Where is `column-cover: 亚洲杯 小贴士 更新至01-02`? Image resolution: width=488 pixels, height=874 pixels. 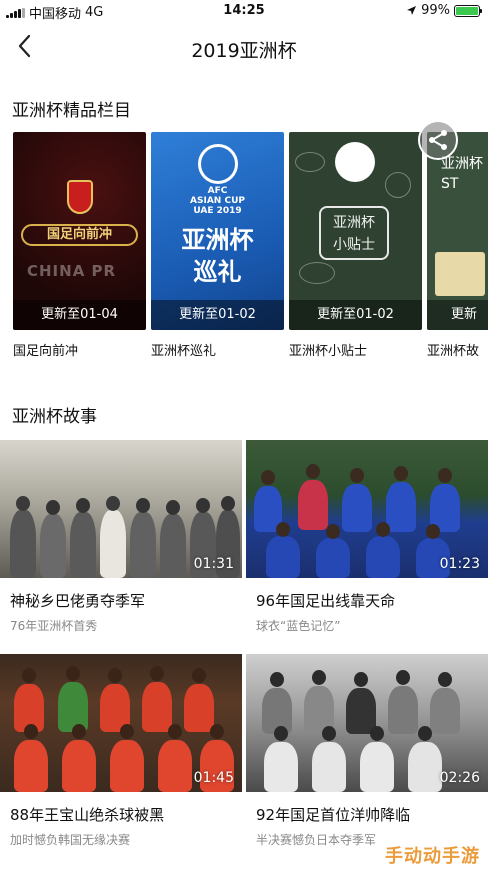 column-cover: 亚洲杯 小贴士 更新至01-02 is located at coordinates (355, 231).